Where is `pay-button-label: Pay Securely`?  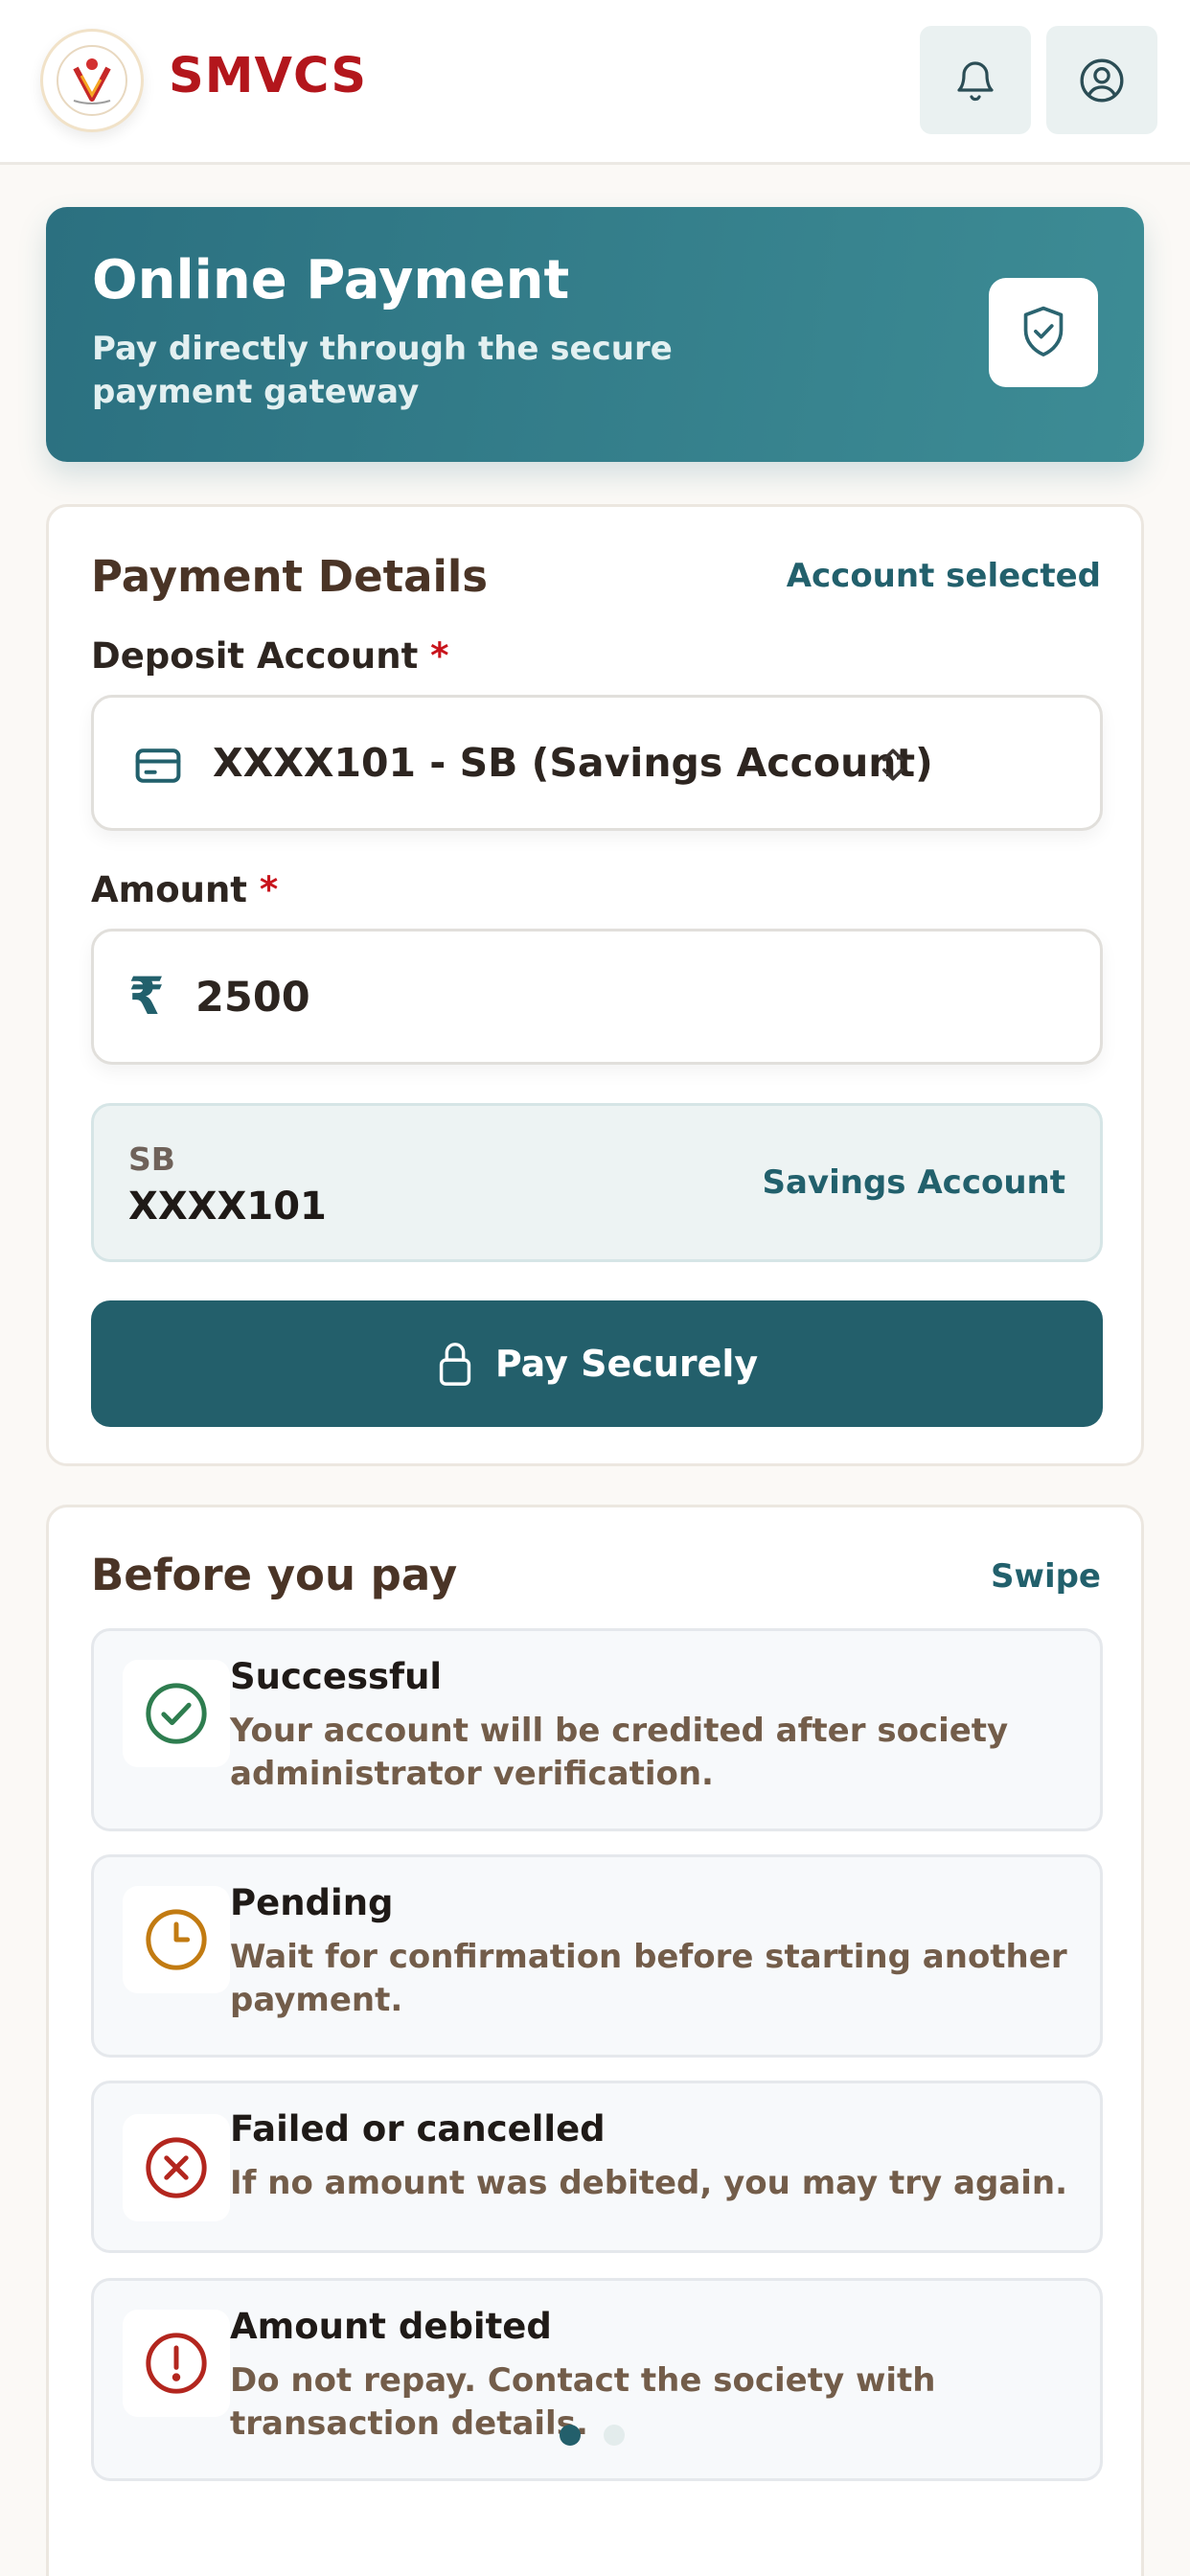
pay-button-label: Pay Securely is located at coordinates (626, 1364).